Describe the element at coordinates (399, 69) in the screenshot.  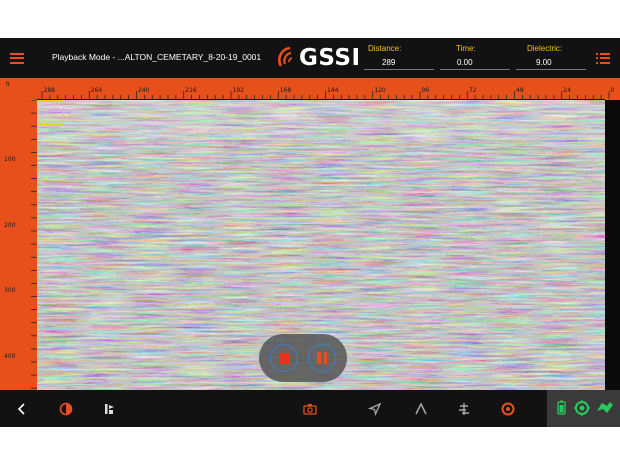
I see `distance-divider` at that location.